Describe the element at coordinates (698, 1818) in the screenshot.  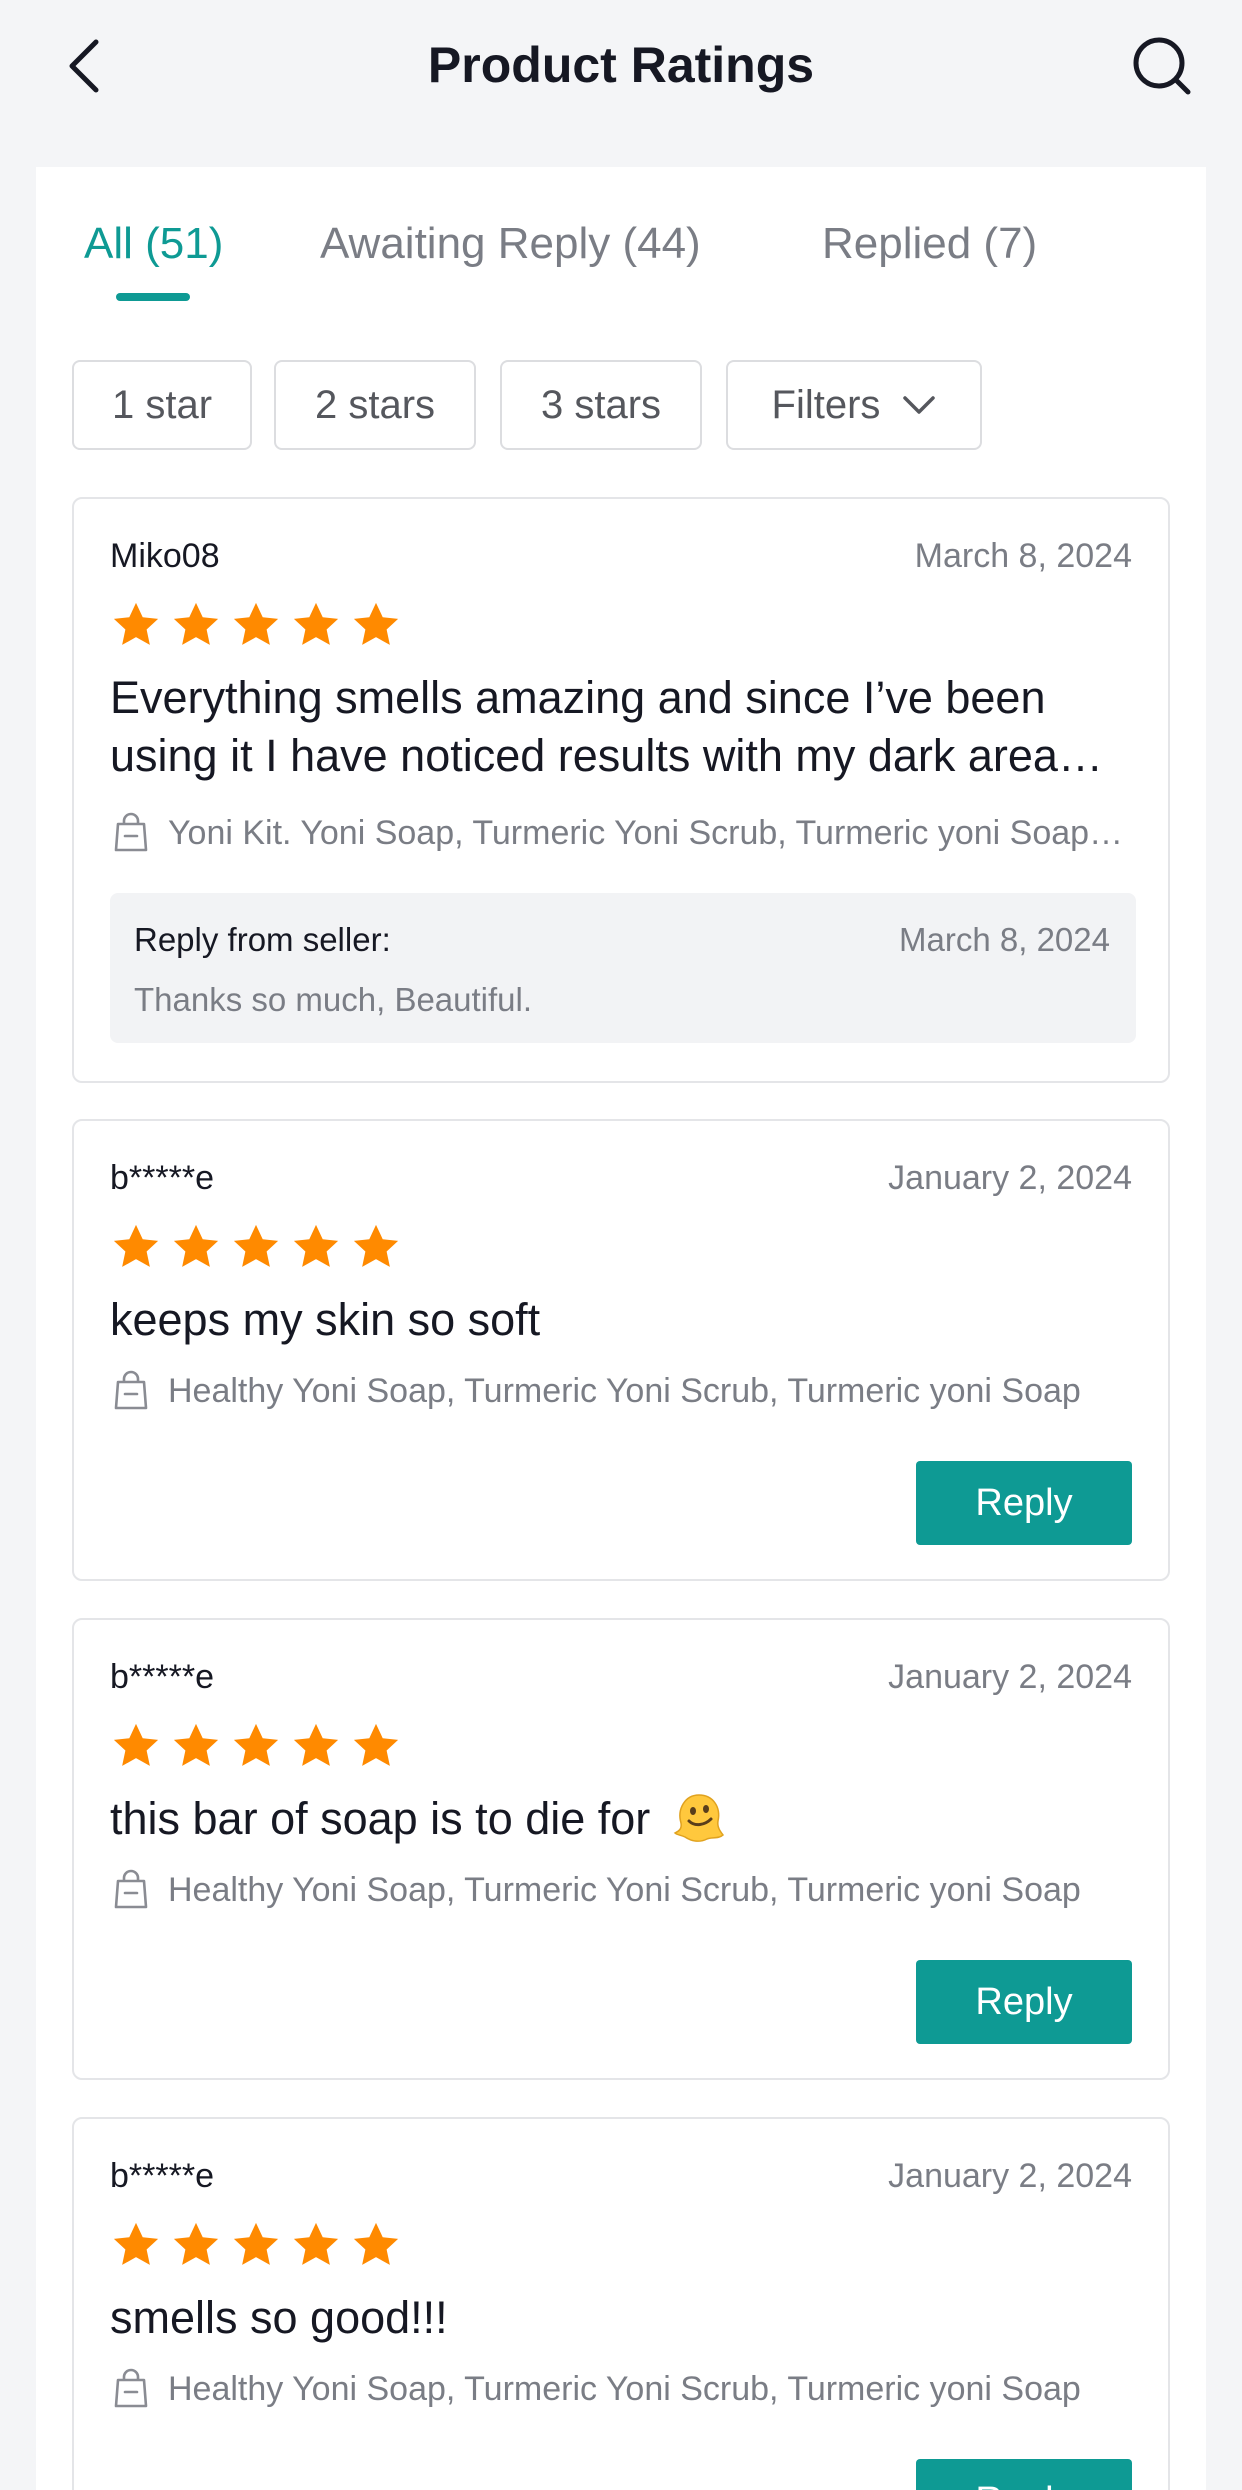
I see `melting-face-emoji-icon` at that location.